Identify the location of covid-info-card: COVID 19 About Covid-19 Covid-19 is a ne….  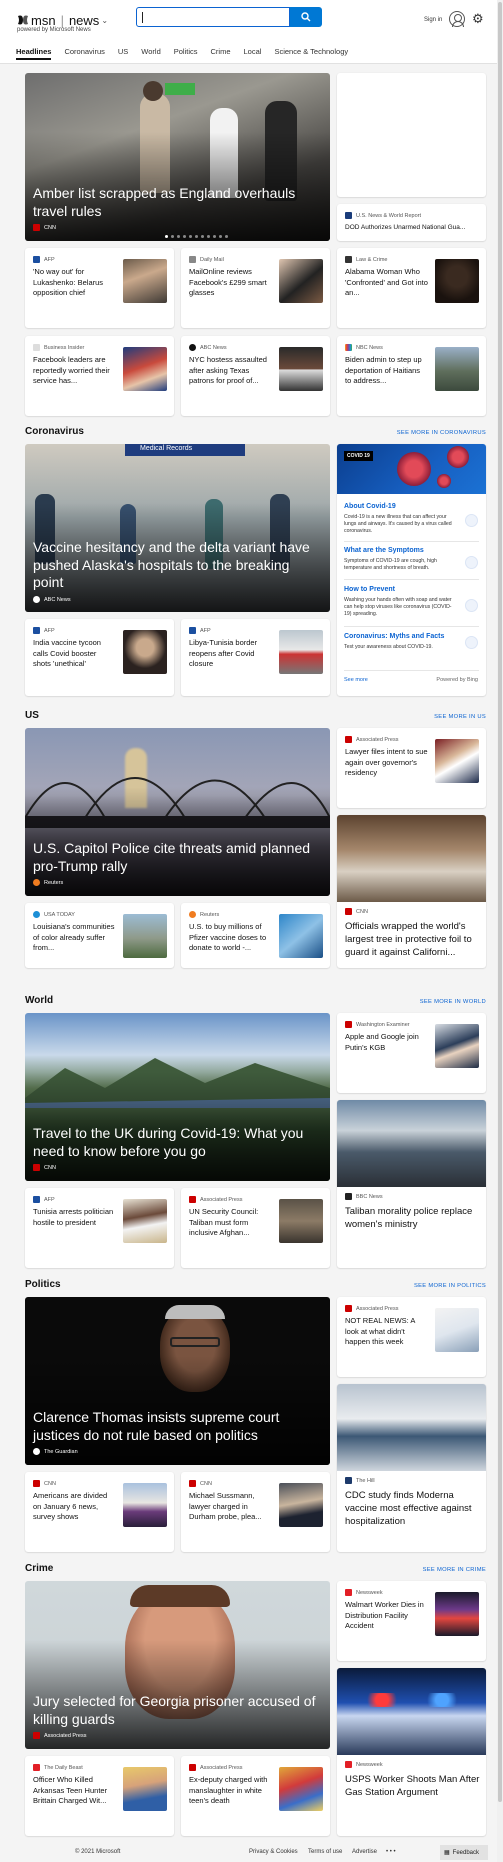
(411, 570).